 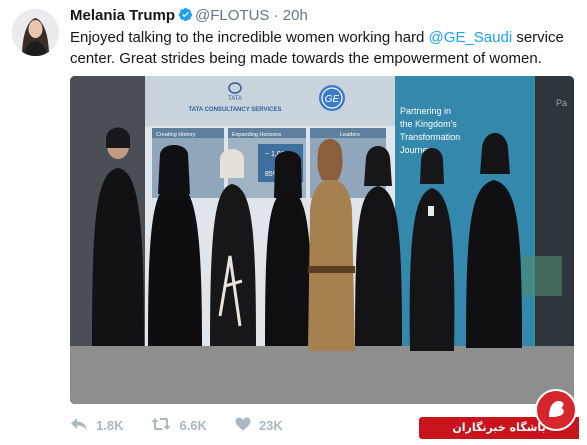 What do you see at coordinates (165, 425) in the screenshot?
I see `retweet-icon` at bounding box center [165, 425].